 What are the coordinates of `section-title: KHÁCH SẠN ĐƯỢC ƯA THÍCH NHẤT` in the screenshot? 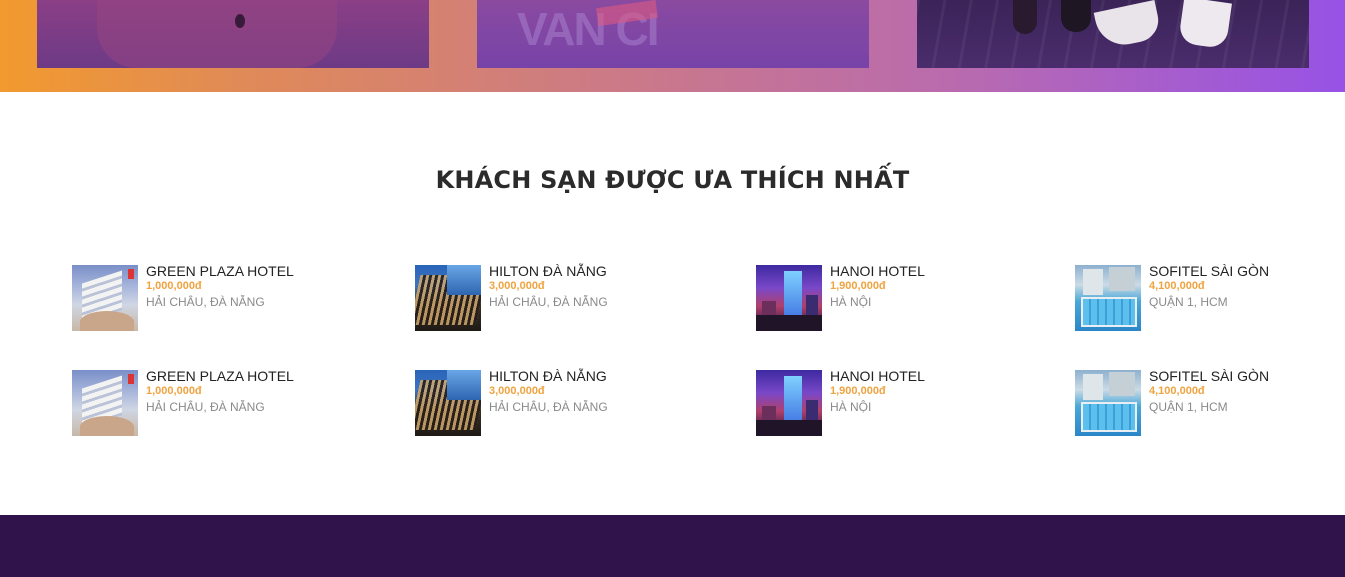 It's located at (672, 180).